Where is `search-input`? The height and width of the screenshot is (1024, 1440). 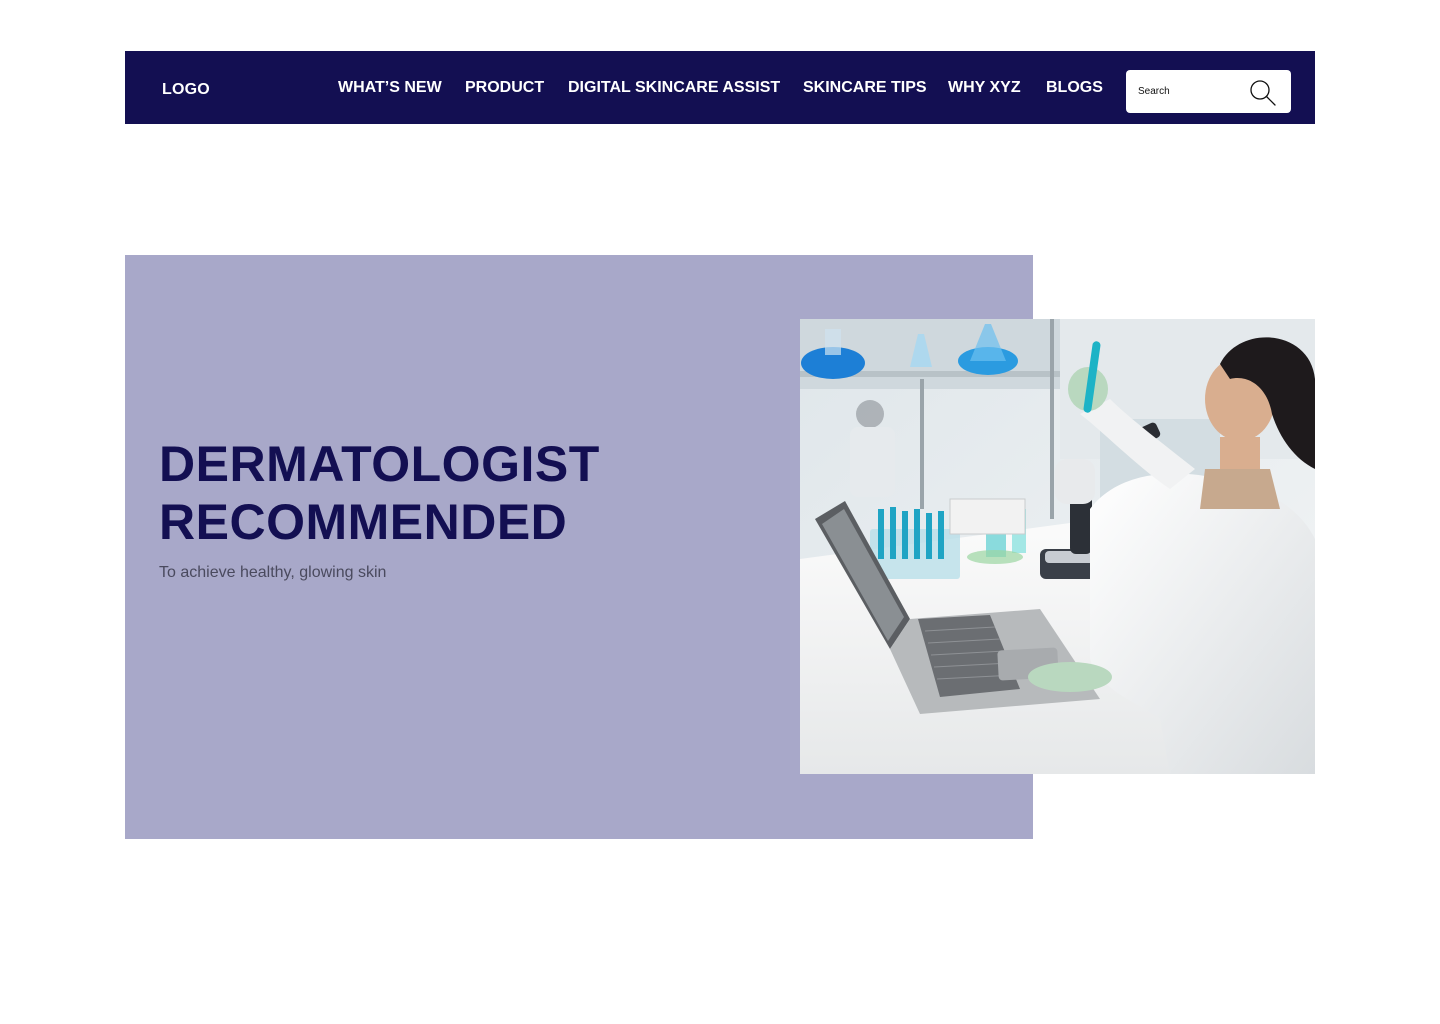
search-input is located at coordinates (1193, 91).